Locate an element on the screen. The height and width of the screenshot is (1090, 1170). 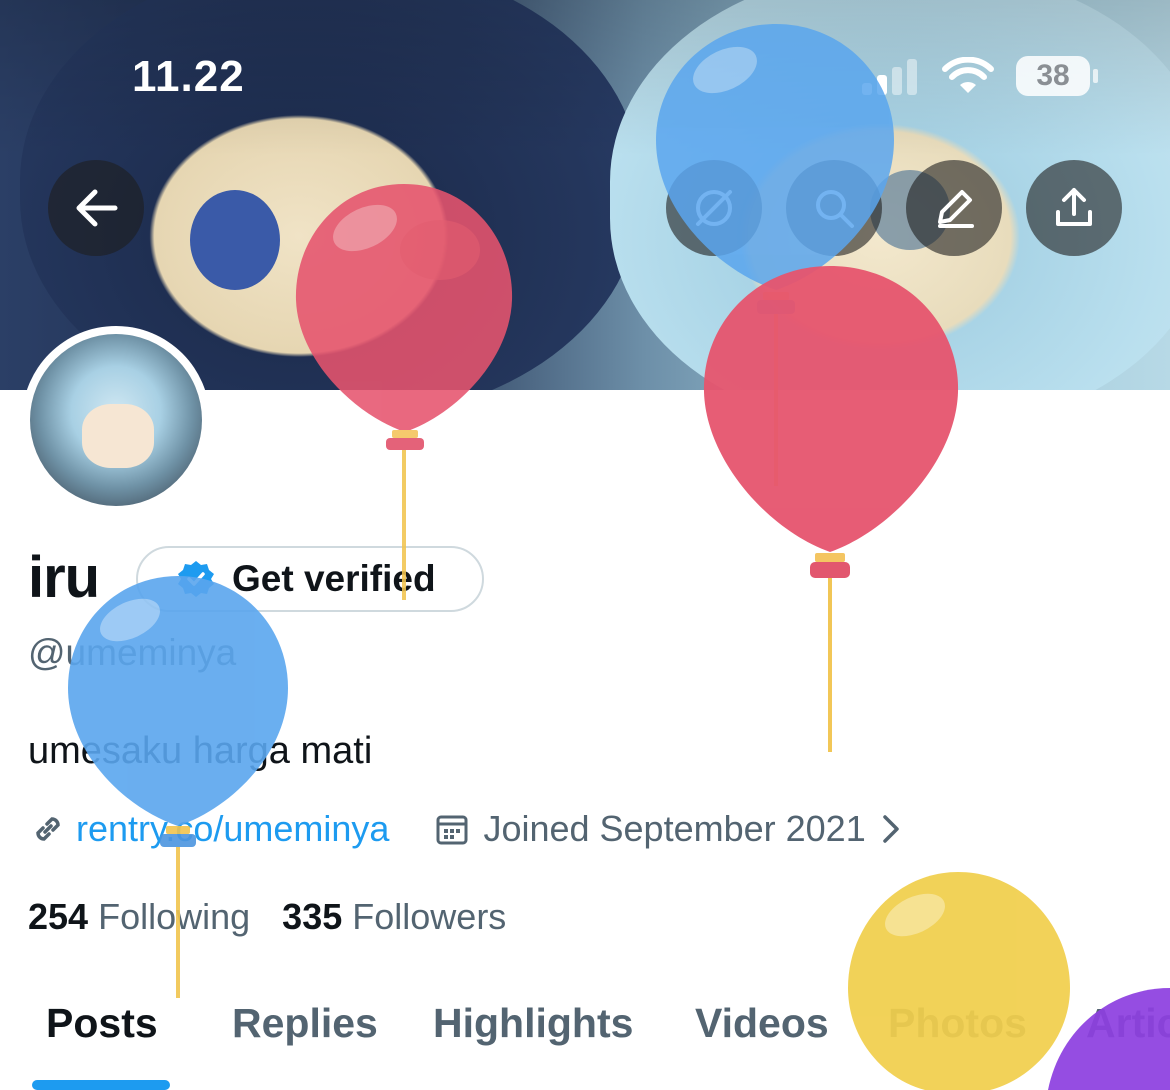
get-verified-label: Get verified is located at coordinates (334, 578).